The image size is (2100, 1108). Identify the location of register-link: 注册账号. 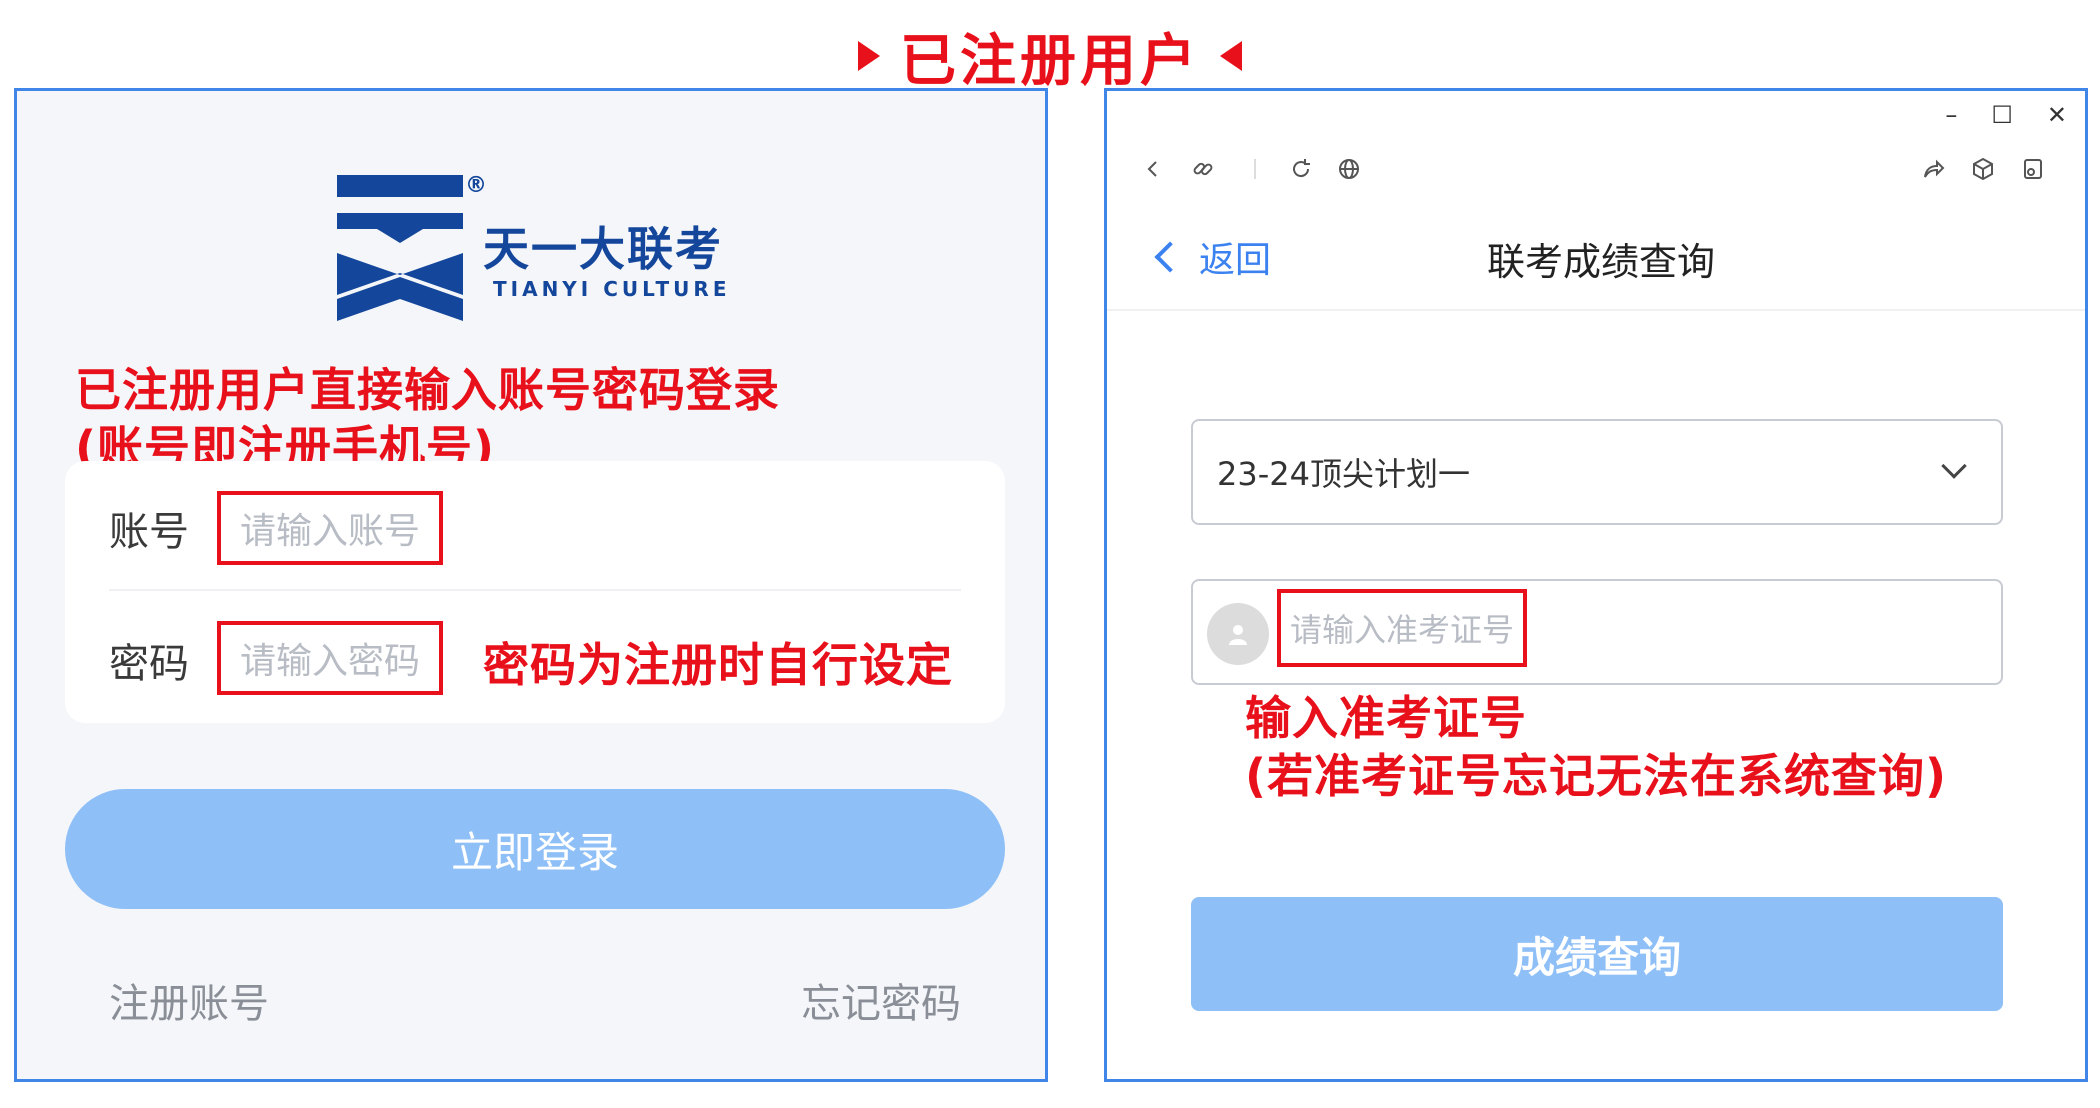
(189, 1000).